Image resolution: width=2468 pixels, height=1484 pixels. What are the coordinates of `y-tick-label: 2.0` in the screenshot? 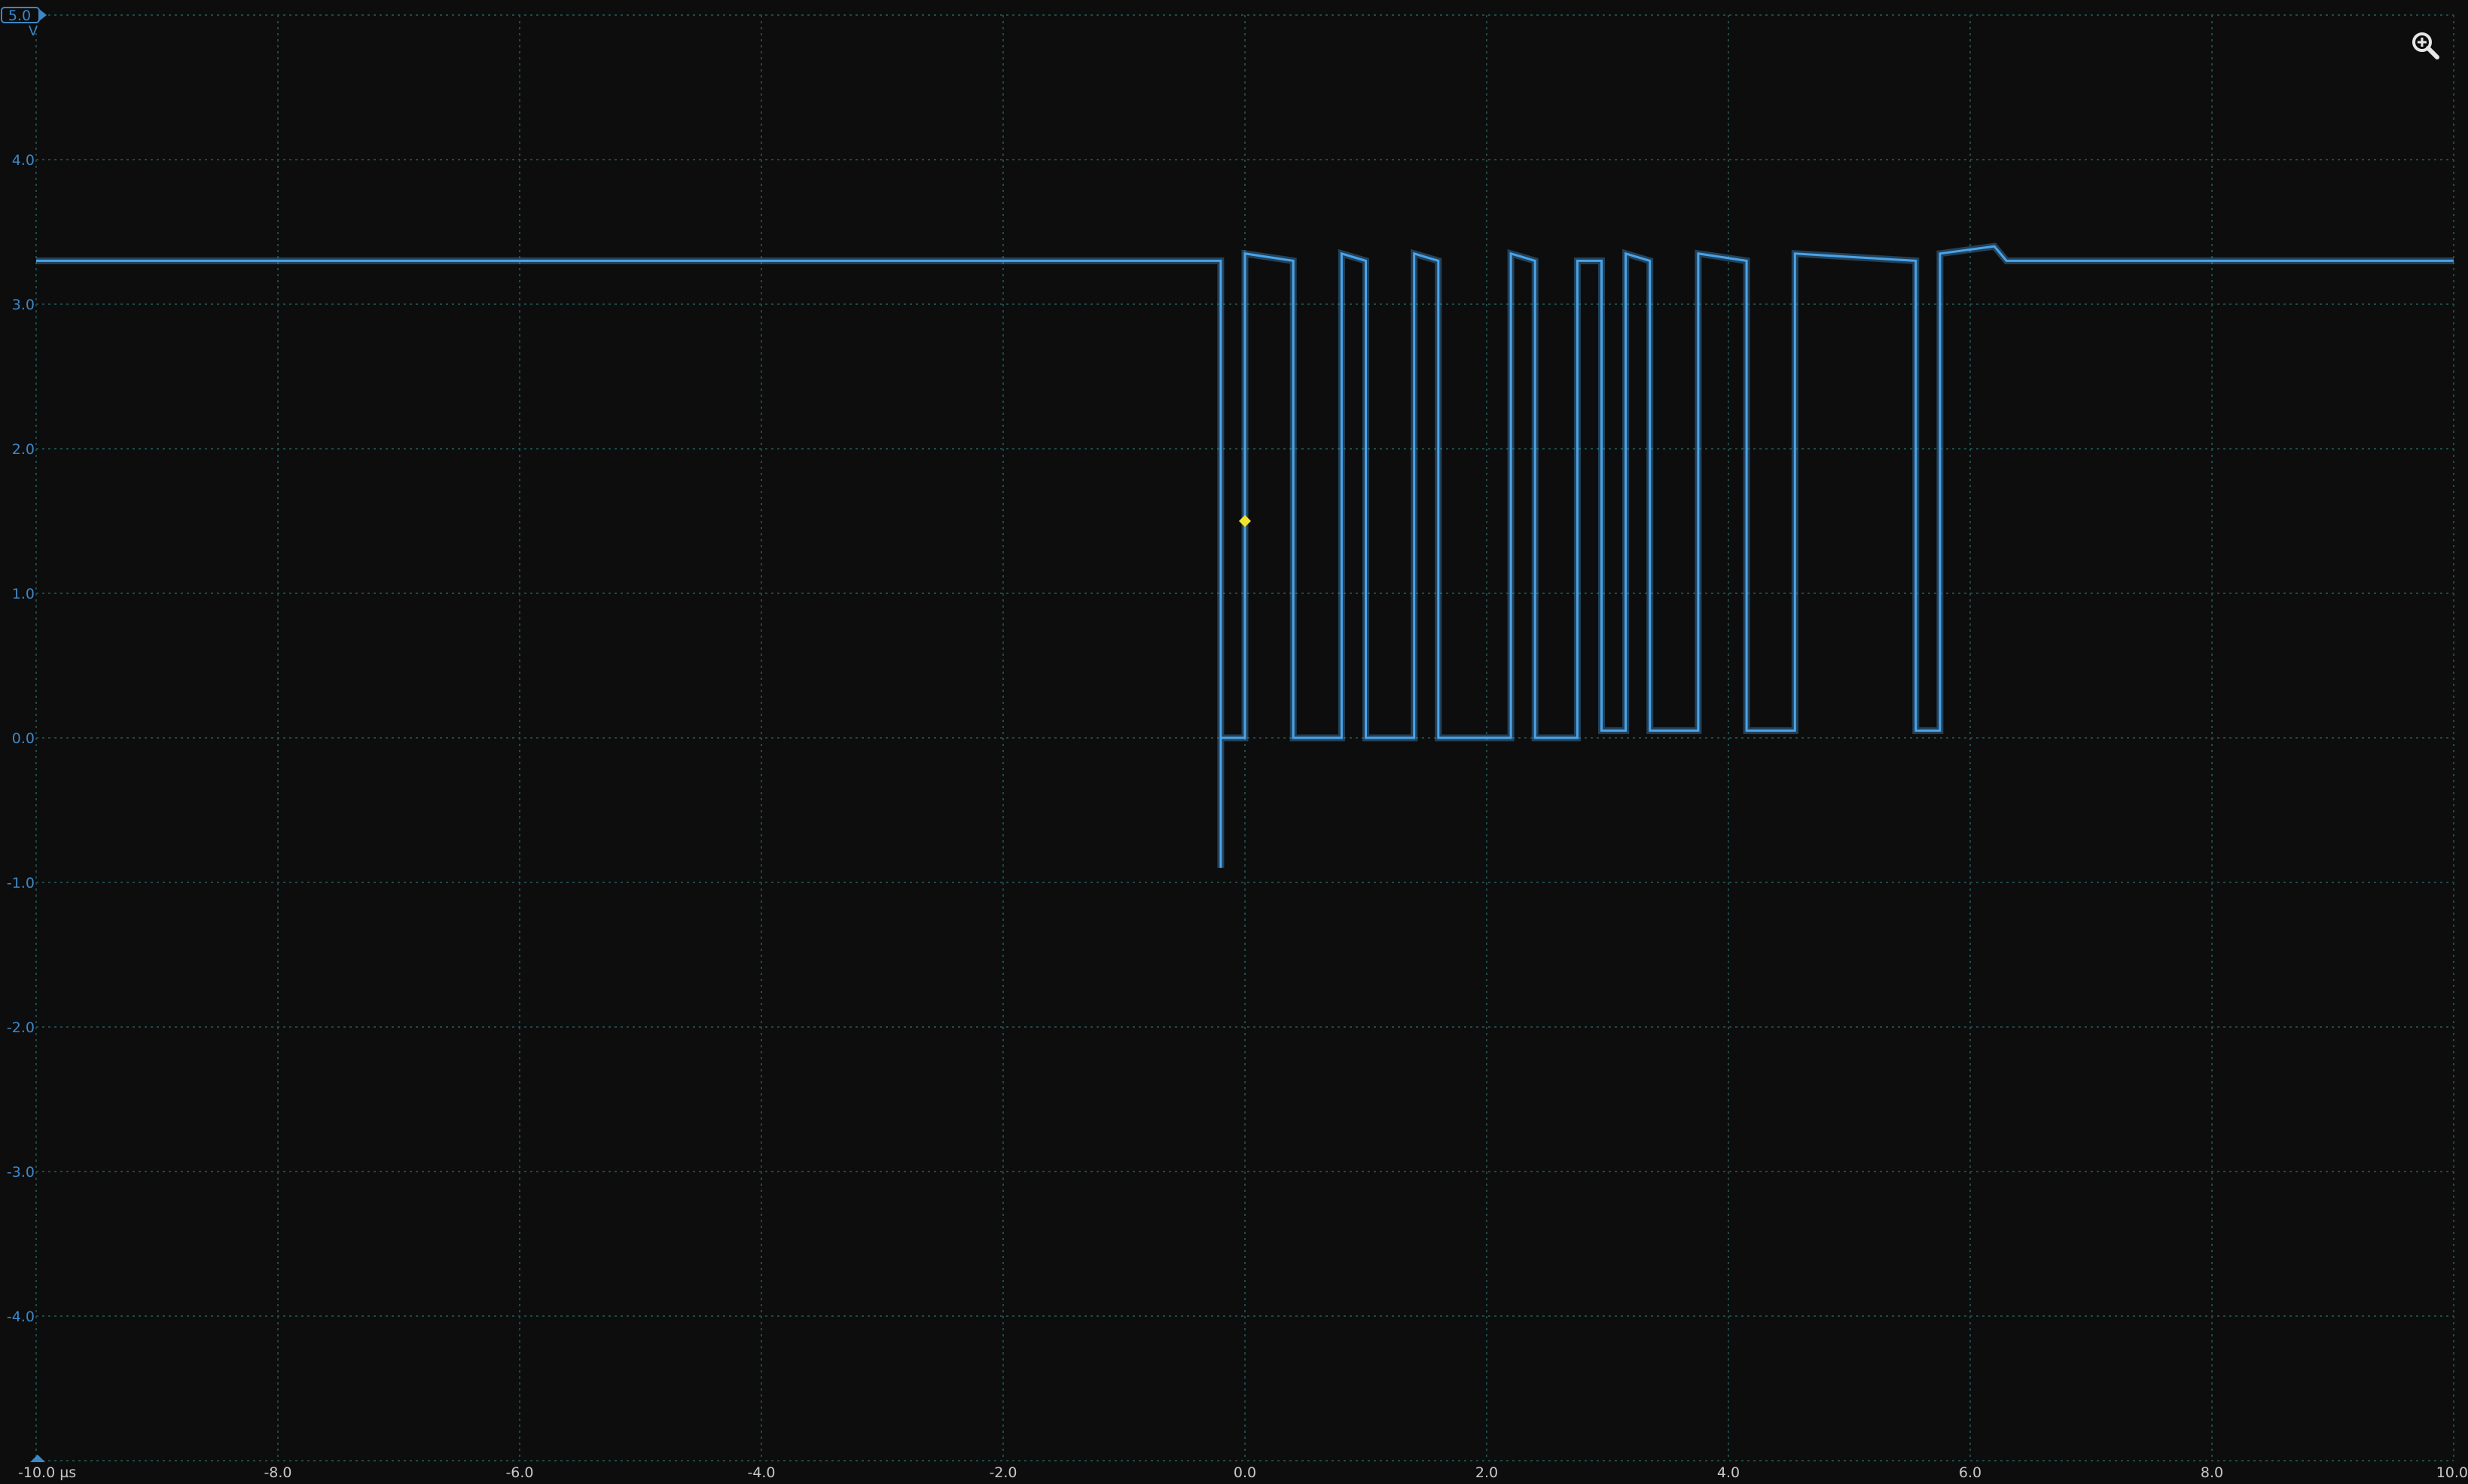 It's located at (24, 449).